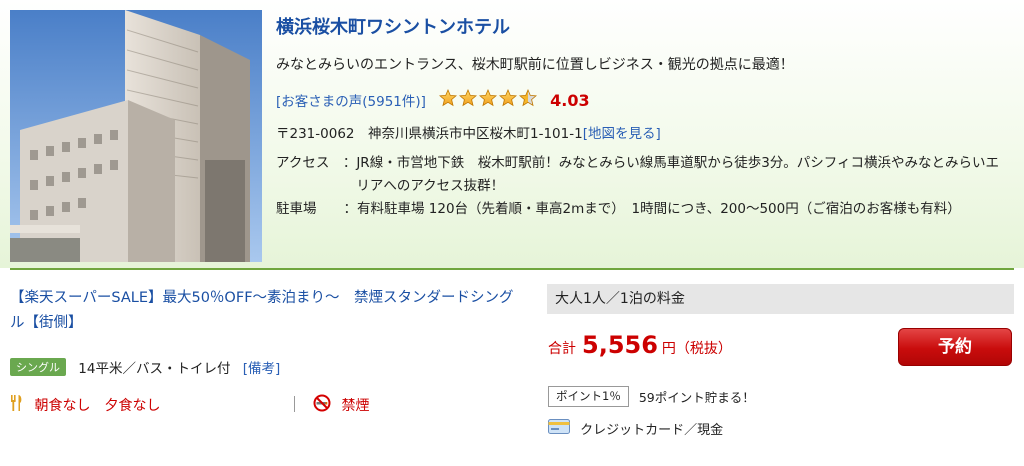 The height and width of the screenshot is (466, 1024). I want to click on address-row: 〒231-0062 神奈川県横浜市中区桜木町1-101-1[地図を見る], so click(468, 132).